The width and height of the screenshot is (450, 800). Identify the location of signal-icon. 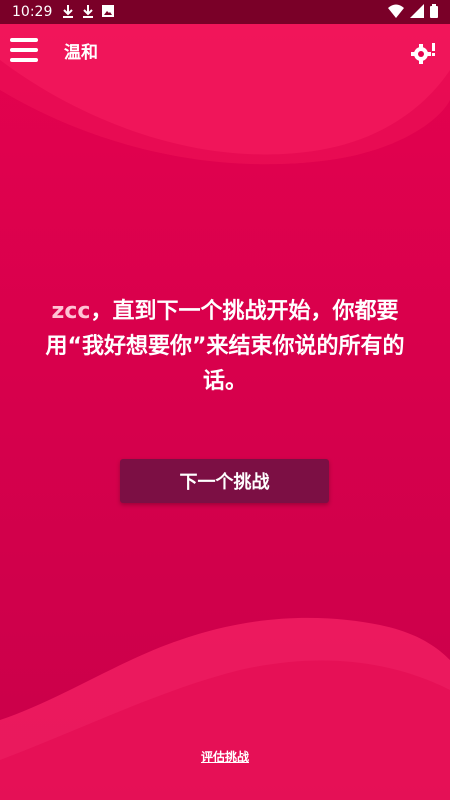
(417, 11).